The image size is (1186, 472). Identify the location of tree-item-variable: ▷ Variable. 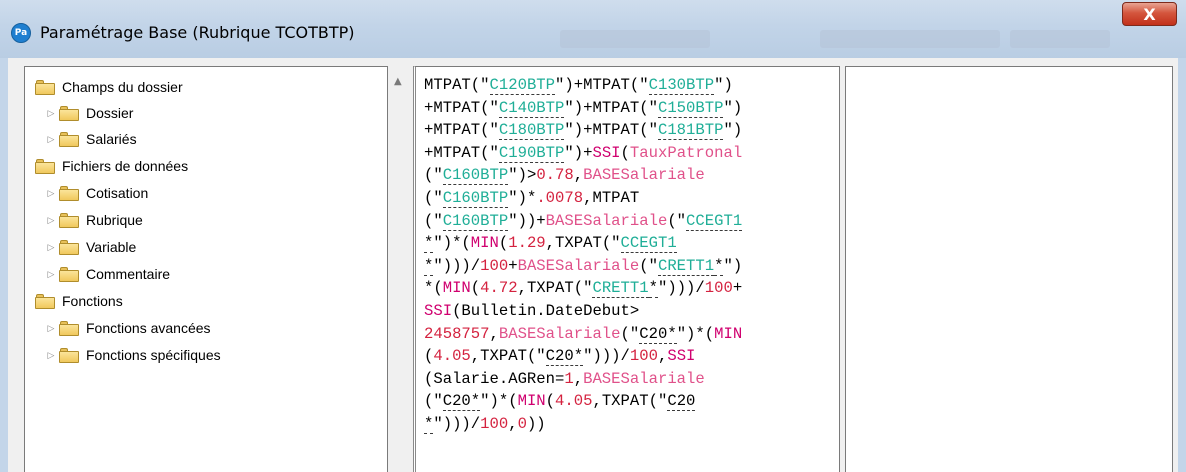
(91, 247).